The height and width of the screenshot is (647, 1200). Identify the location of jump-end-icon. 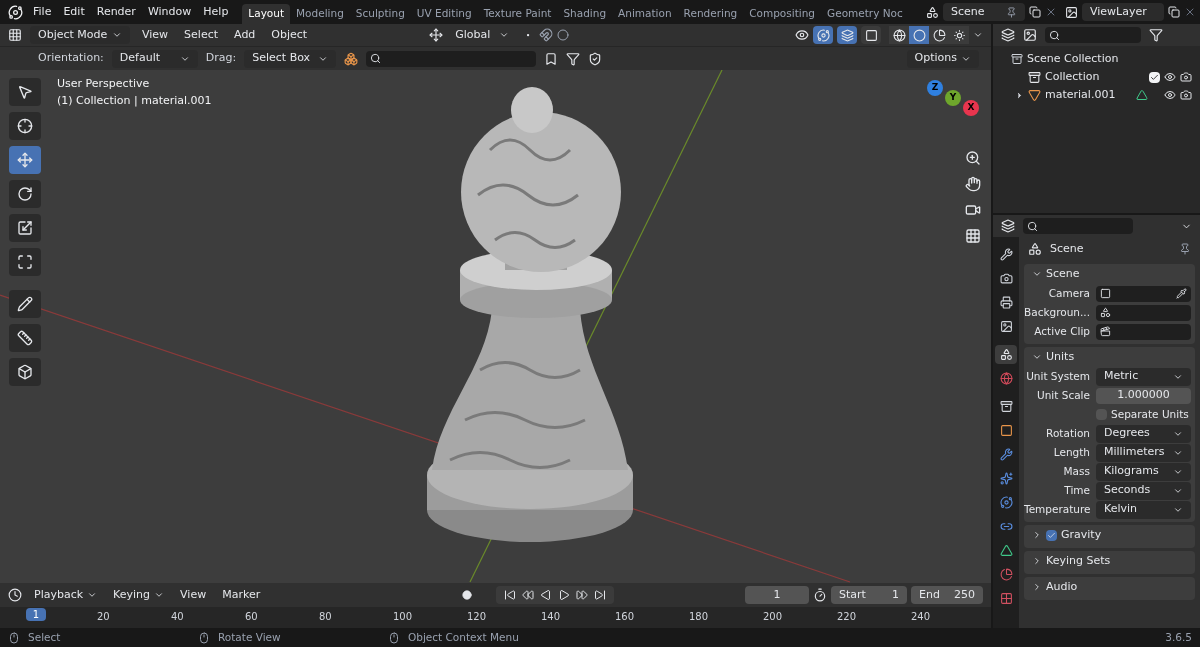
(600, 595).